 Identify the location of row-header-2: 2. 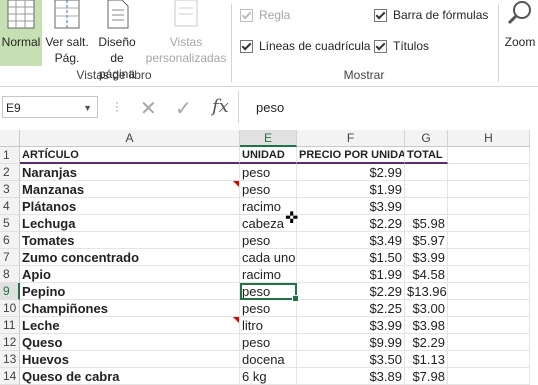
(10, 172).